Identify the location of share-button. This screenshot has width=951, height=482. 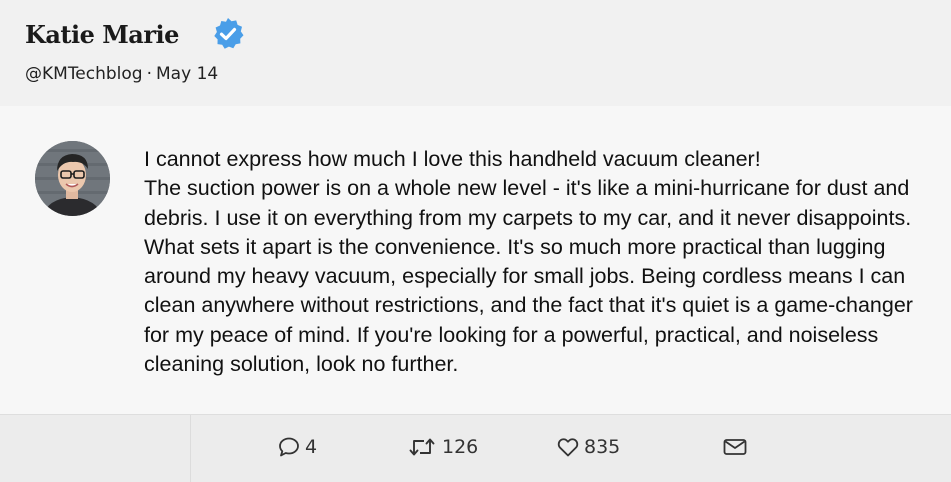
(735, 447).